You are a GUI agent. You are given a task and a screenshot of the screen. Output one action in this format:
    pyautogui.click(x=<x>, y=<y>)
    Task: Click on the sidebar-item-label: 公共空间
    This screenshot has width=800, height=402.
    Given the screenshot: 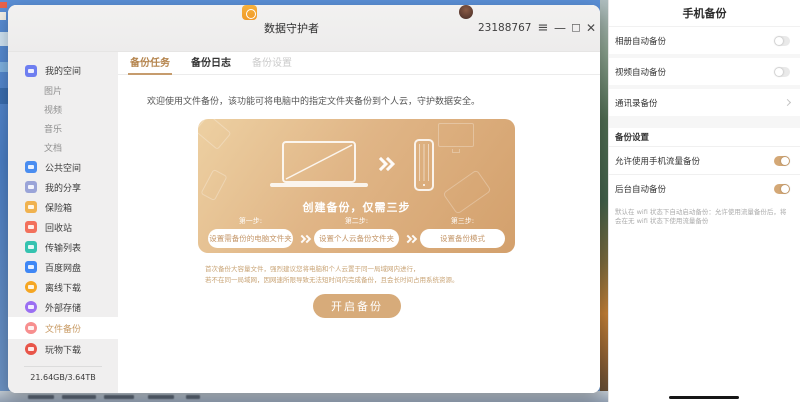 What is the action you would take?
    pyautogui.click(x=63, y=168)
    